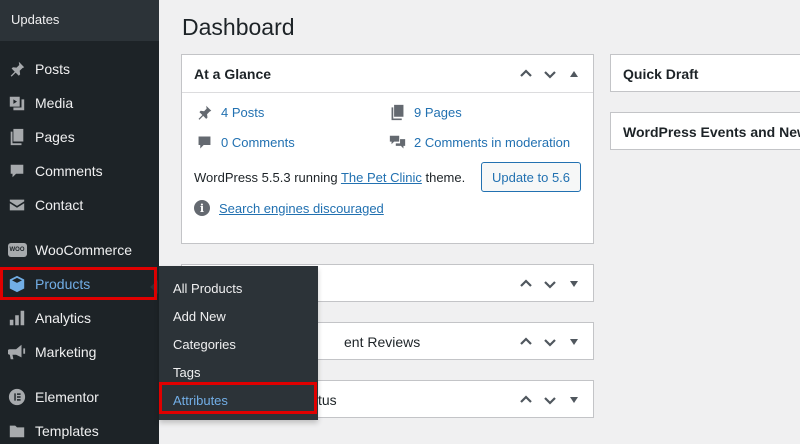  What do you see at coordinates (258, 142) in the screenshot?
I see `comments-count-link: 0 Comments` at bounding box center [258, 142].